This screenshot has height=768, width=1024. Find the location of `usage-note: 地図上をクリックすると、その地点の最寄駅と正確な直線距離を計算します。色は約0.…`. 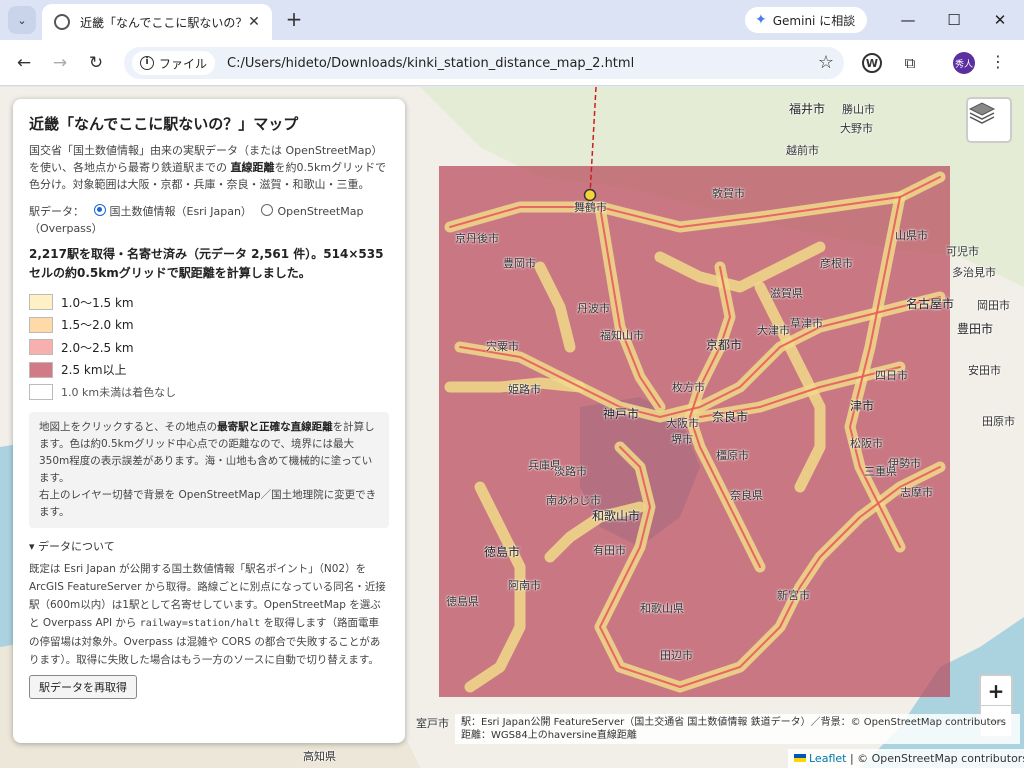

usage-note: 地図上をクリックすると、その地点の最寄駅と正確な直線距離を計算します。色は約0.… is located at coordinates (209, 469).